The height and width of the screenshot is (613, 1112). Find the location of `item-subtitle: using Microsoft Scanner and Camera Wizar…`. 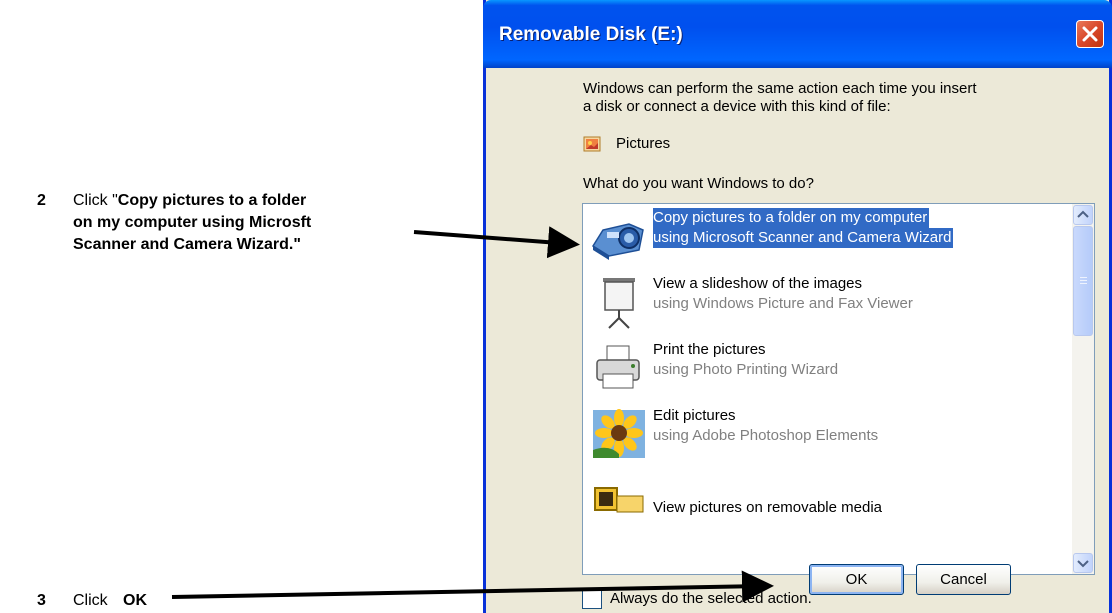

item-subtitle: using Microsoft Scanner and Camera Wizar… is located at coordinates (803, 238).